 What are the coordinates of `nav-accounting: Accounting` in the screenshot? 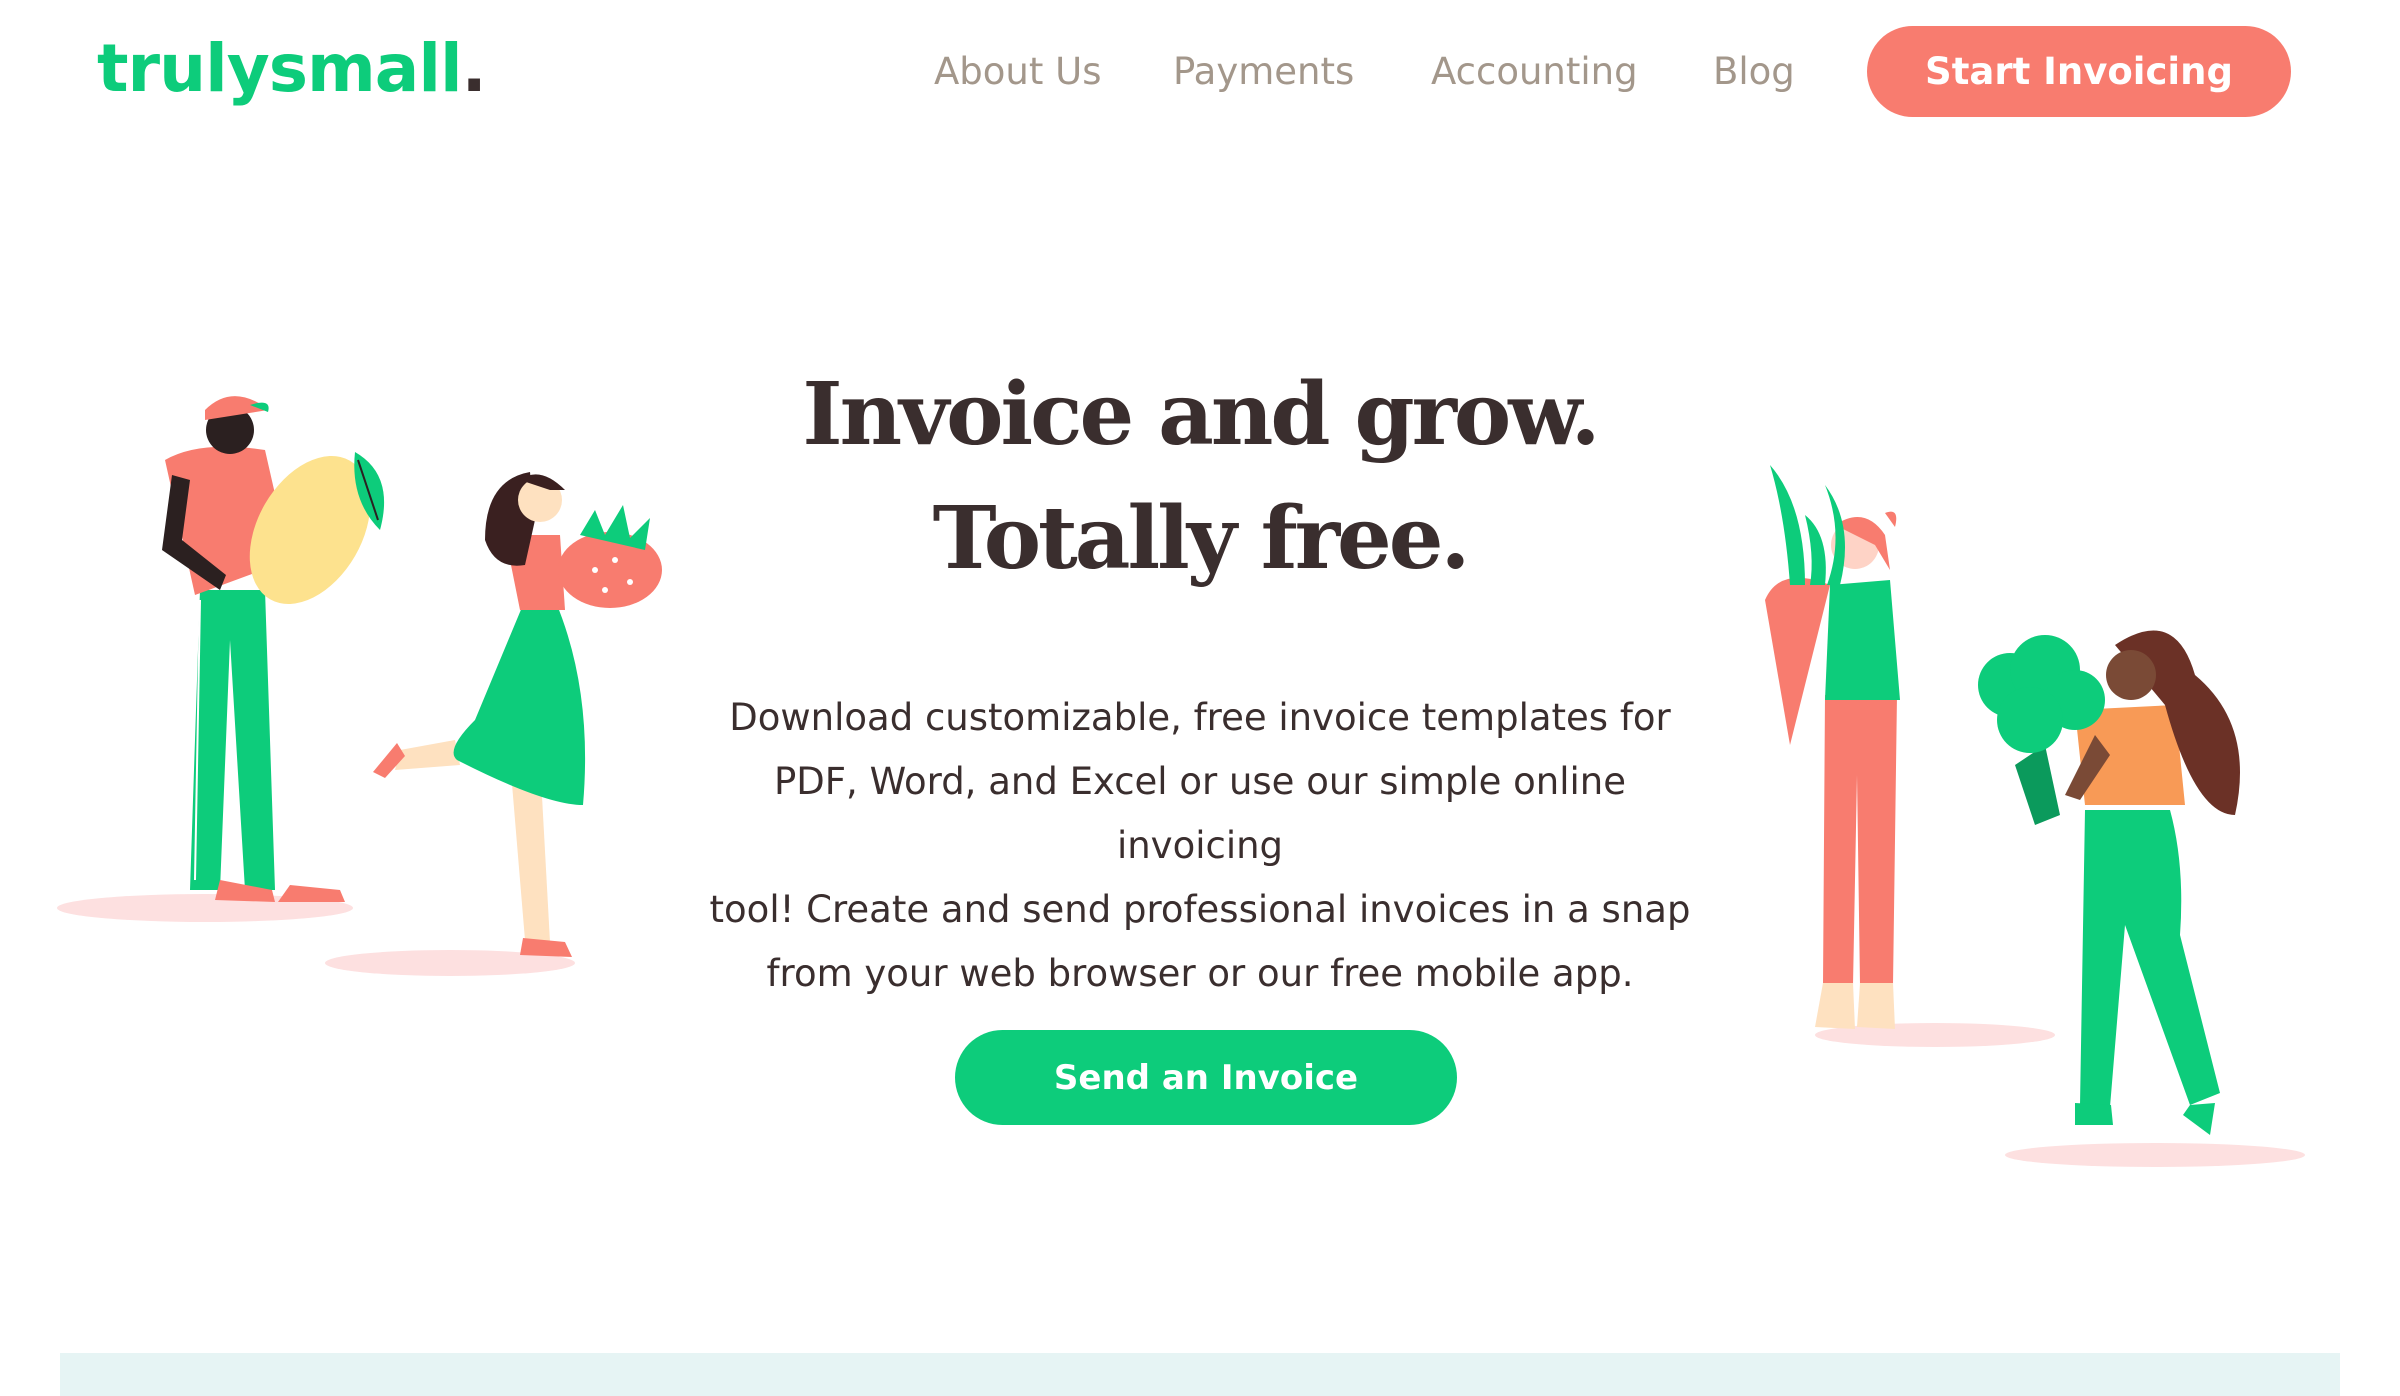 It's located at (1534, 72).